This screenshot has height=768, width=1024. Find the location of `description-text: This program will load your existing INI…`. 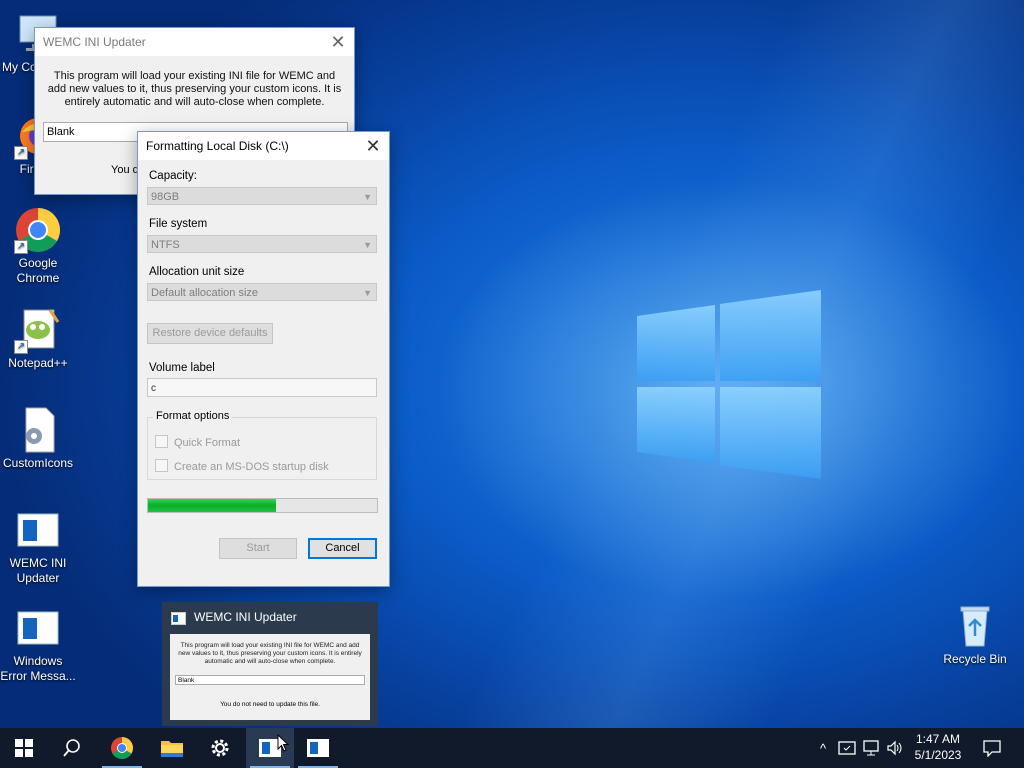

description-text: This program will load your existing INI… is located at coordinates (194, 89).